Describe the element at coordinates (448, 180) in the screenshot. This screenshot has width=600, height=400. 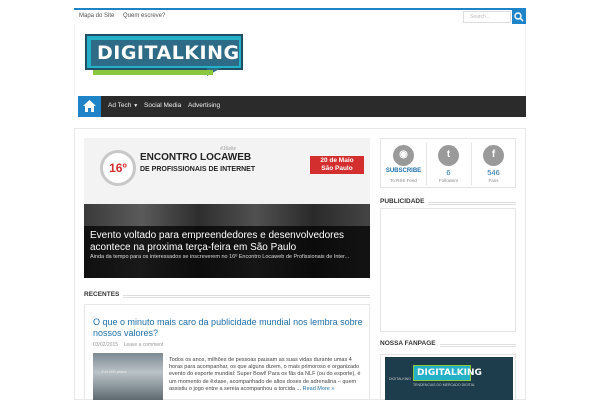
I see `twitter-label: Followers` at that location.